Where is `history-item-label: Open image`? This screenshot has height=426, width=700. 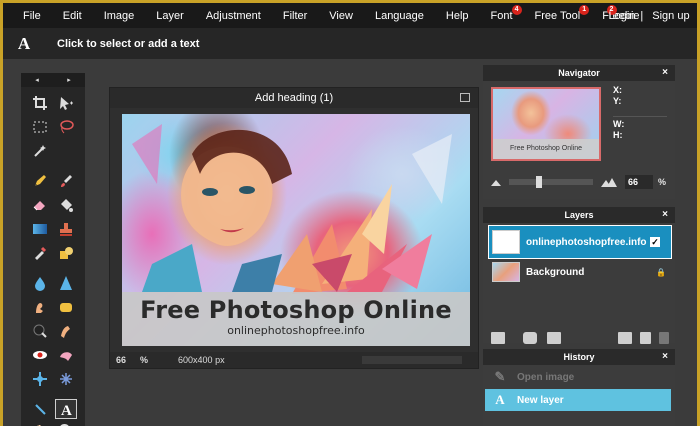 history-item-label: Open image is located at coordinates (546, 377).